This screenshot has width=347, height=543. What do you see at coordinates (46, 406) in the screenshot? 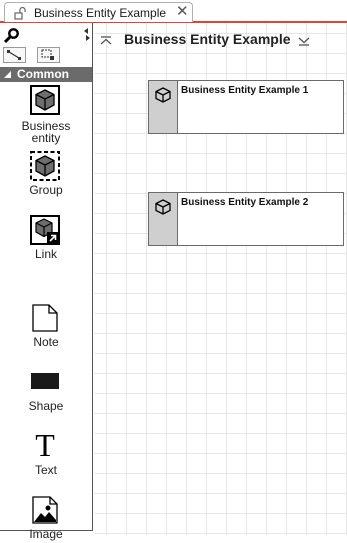
I see `tool-label: Shape` at bounding box center [46, 406].